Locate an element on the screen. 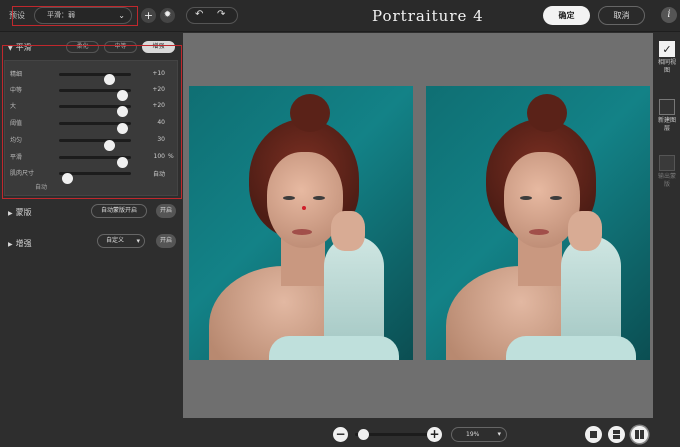 The image size is (680, 447). ok-button: 确定 is located at coordinates (566, 15).